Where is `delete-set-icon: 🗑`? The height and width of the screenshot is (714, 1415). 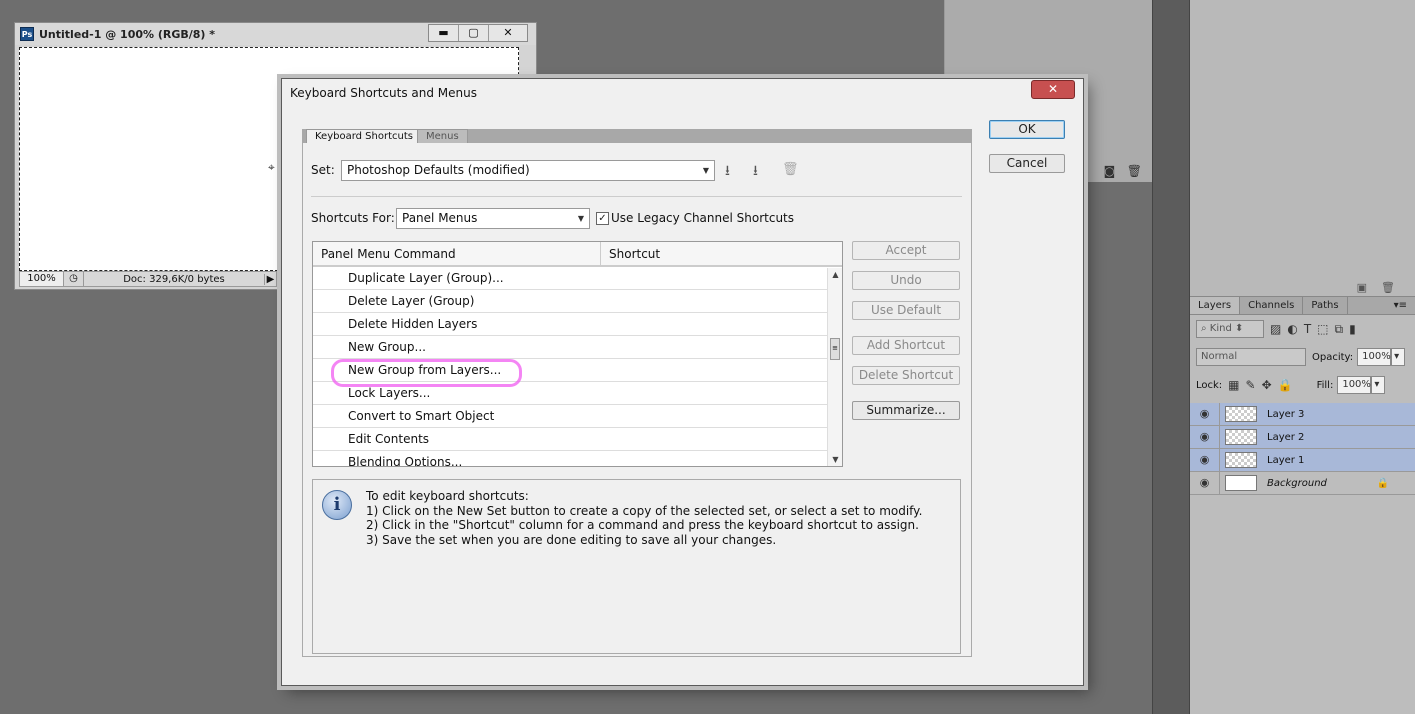
delete-set-icon: 🗑 is located at coordinates (790, 169).